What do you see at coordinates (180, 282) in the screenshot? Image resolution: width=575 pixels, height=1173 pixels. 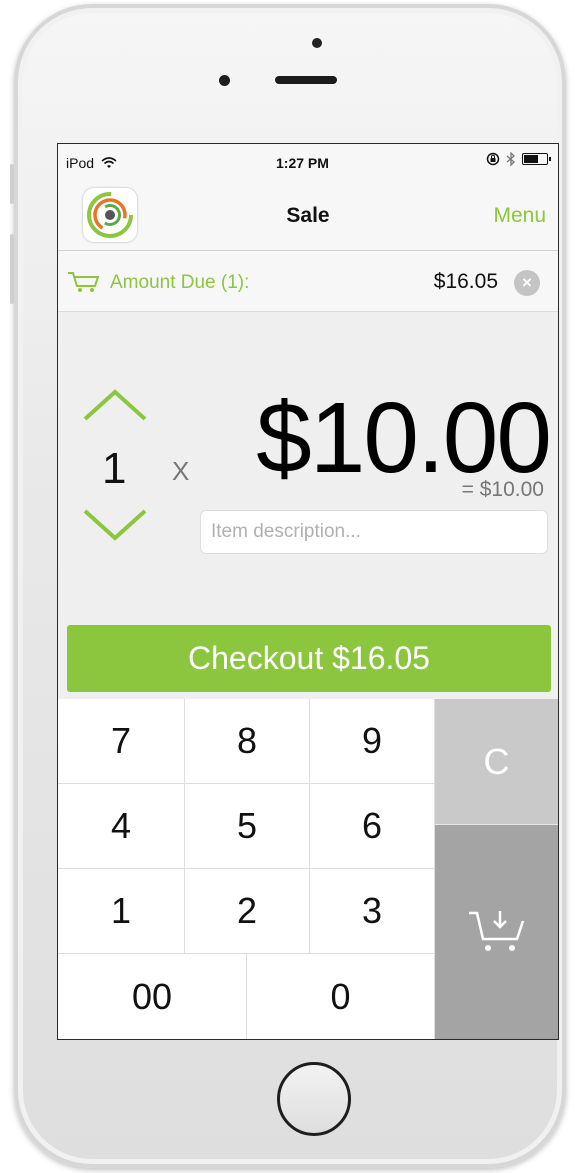 I see `amount-due-label: Amount Due (1):` at bounding box center [180, 282].